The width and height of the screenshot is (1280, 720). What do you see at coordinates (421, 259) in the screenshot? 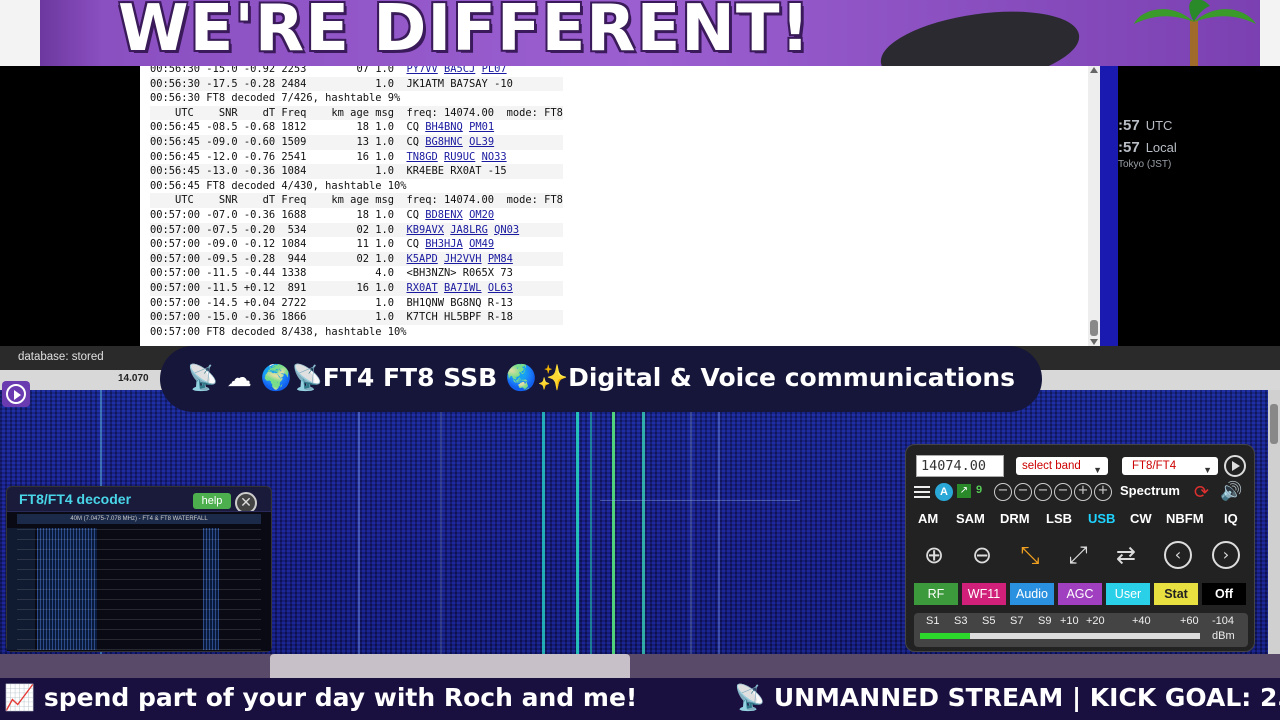
I see `callsign-link: K5APD` at bounding box center [421, 259].